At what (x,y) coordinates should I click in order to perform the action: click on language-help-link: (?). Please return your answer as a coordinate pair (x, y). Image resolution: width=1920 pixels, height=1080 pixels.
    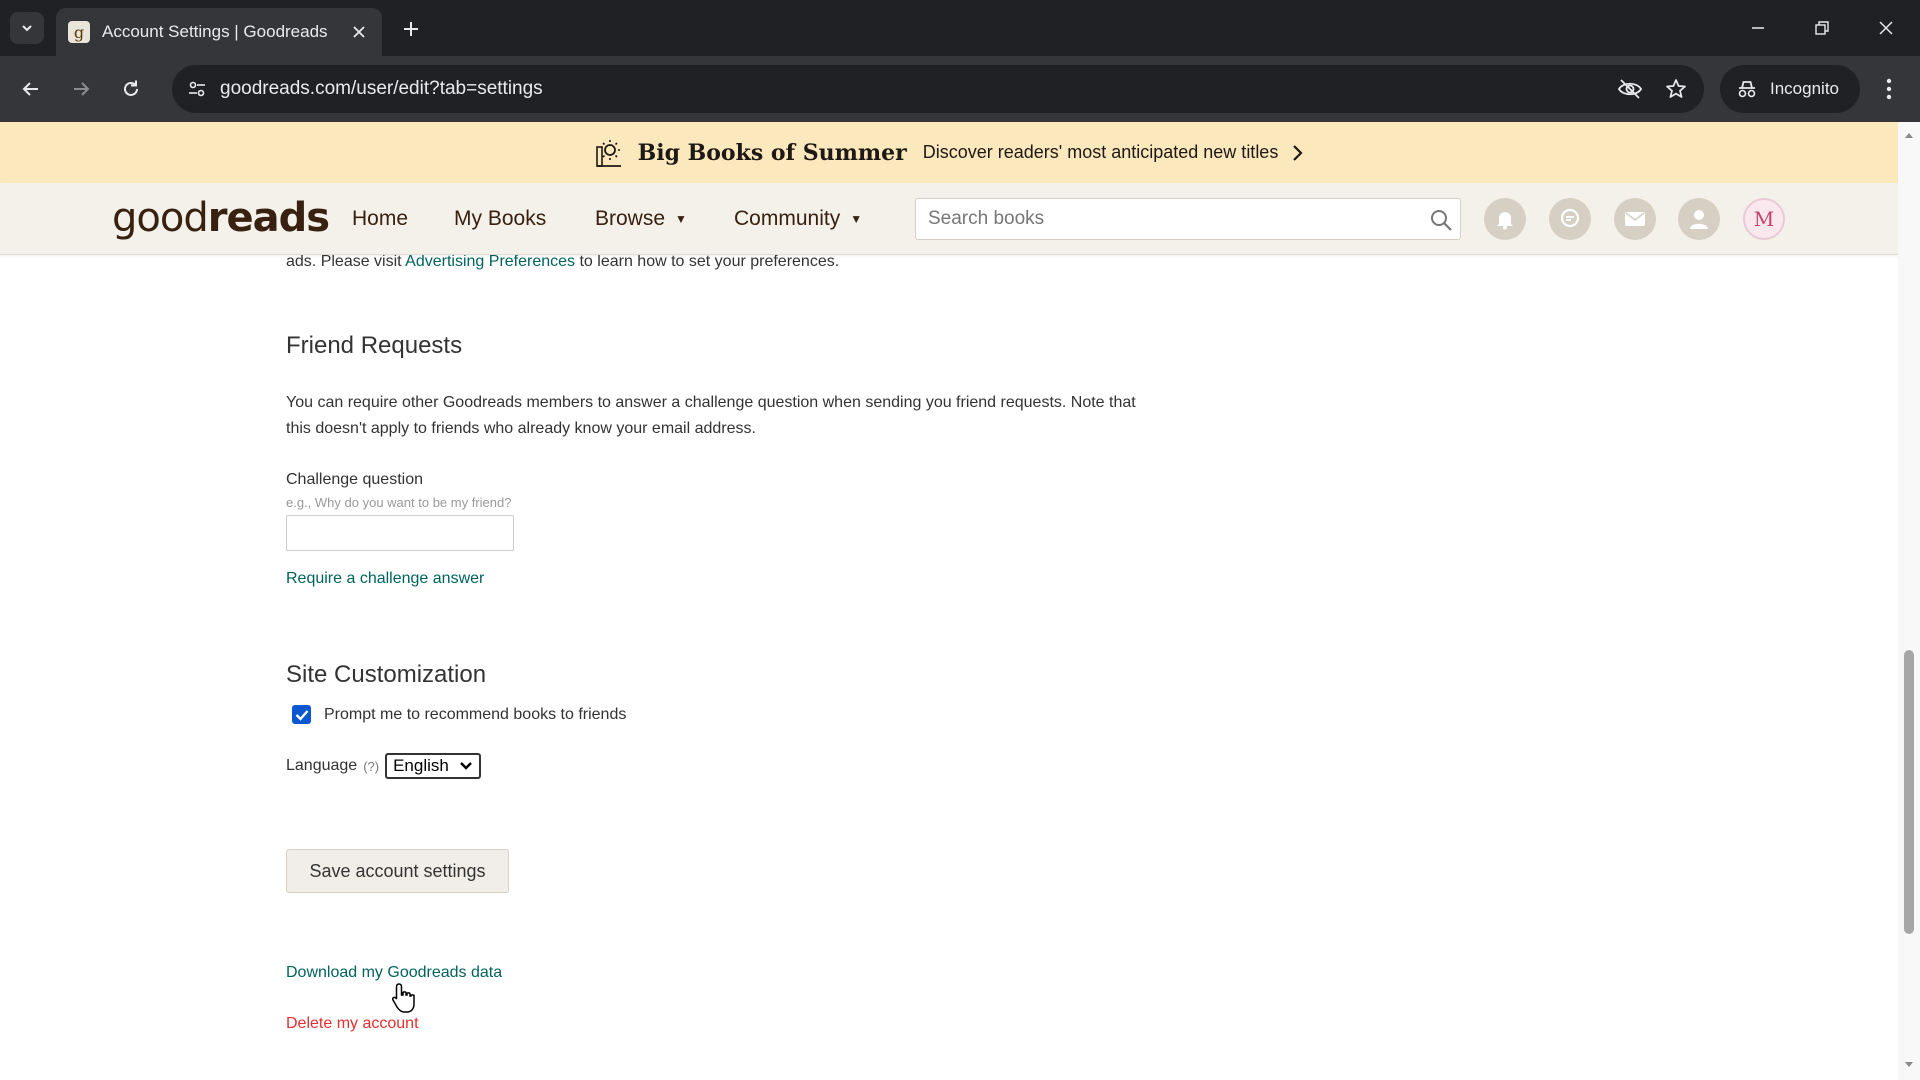
    Looking at the image, I should click on (371, 766).